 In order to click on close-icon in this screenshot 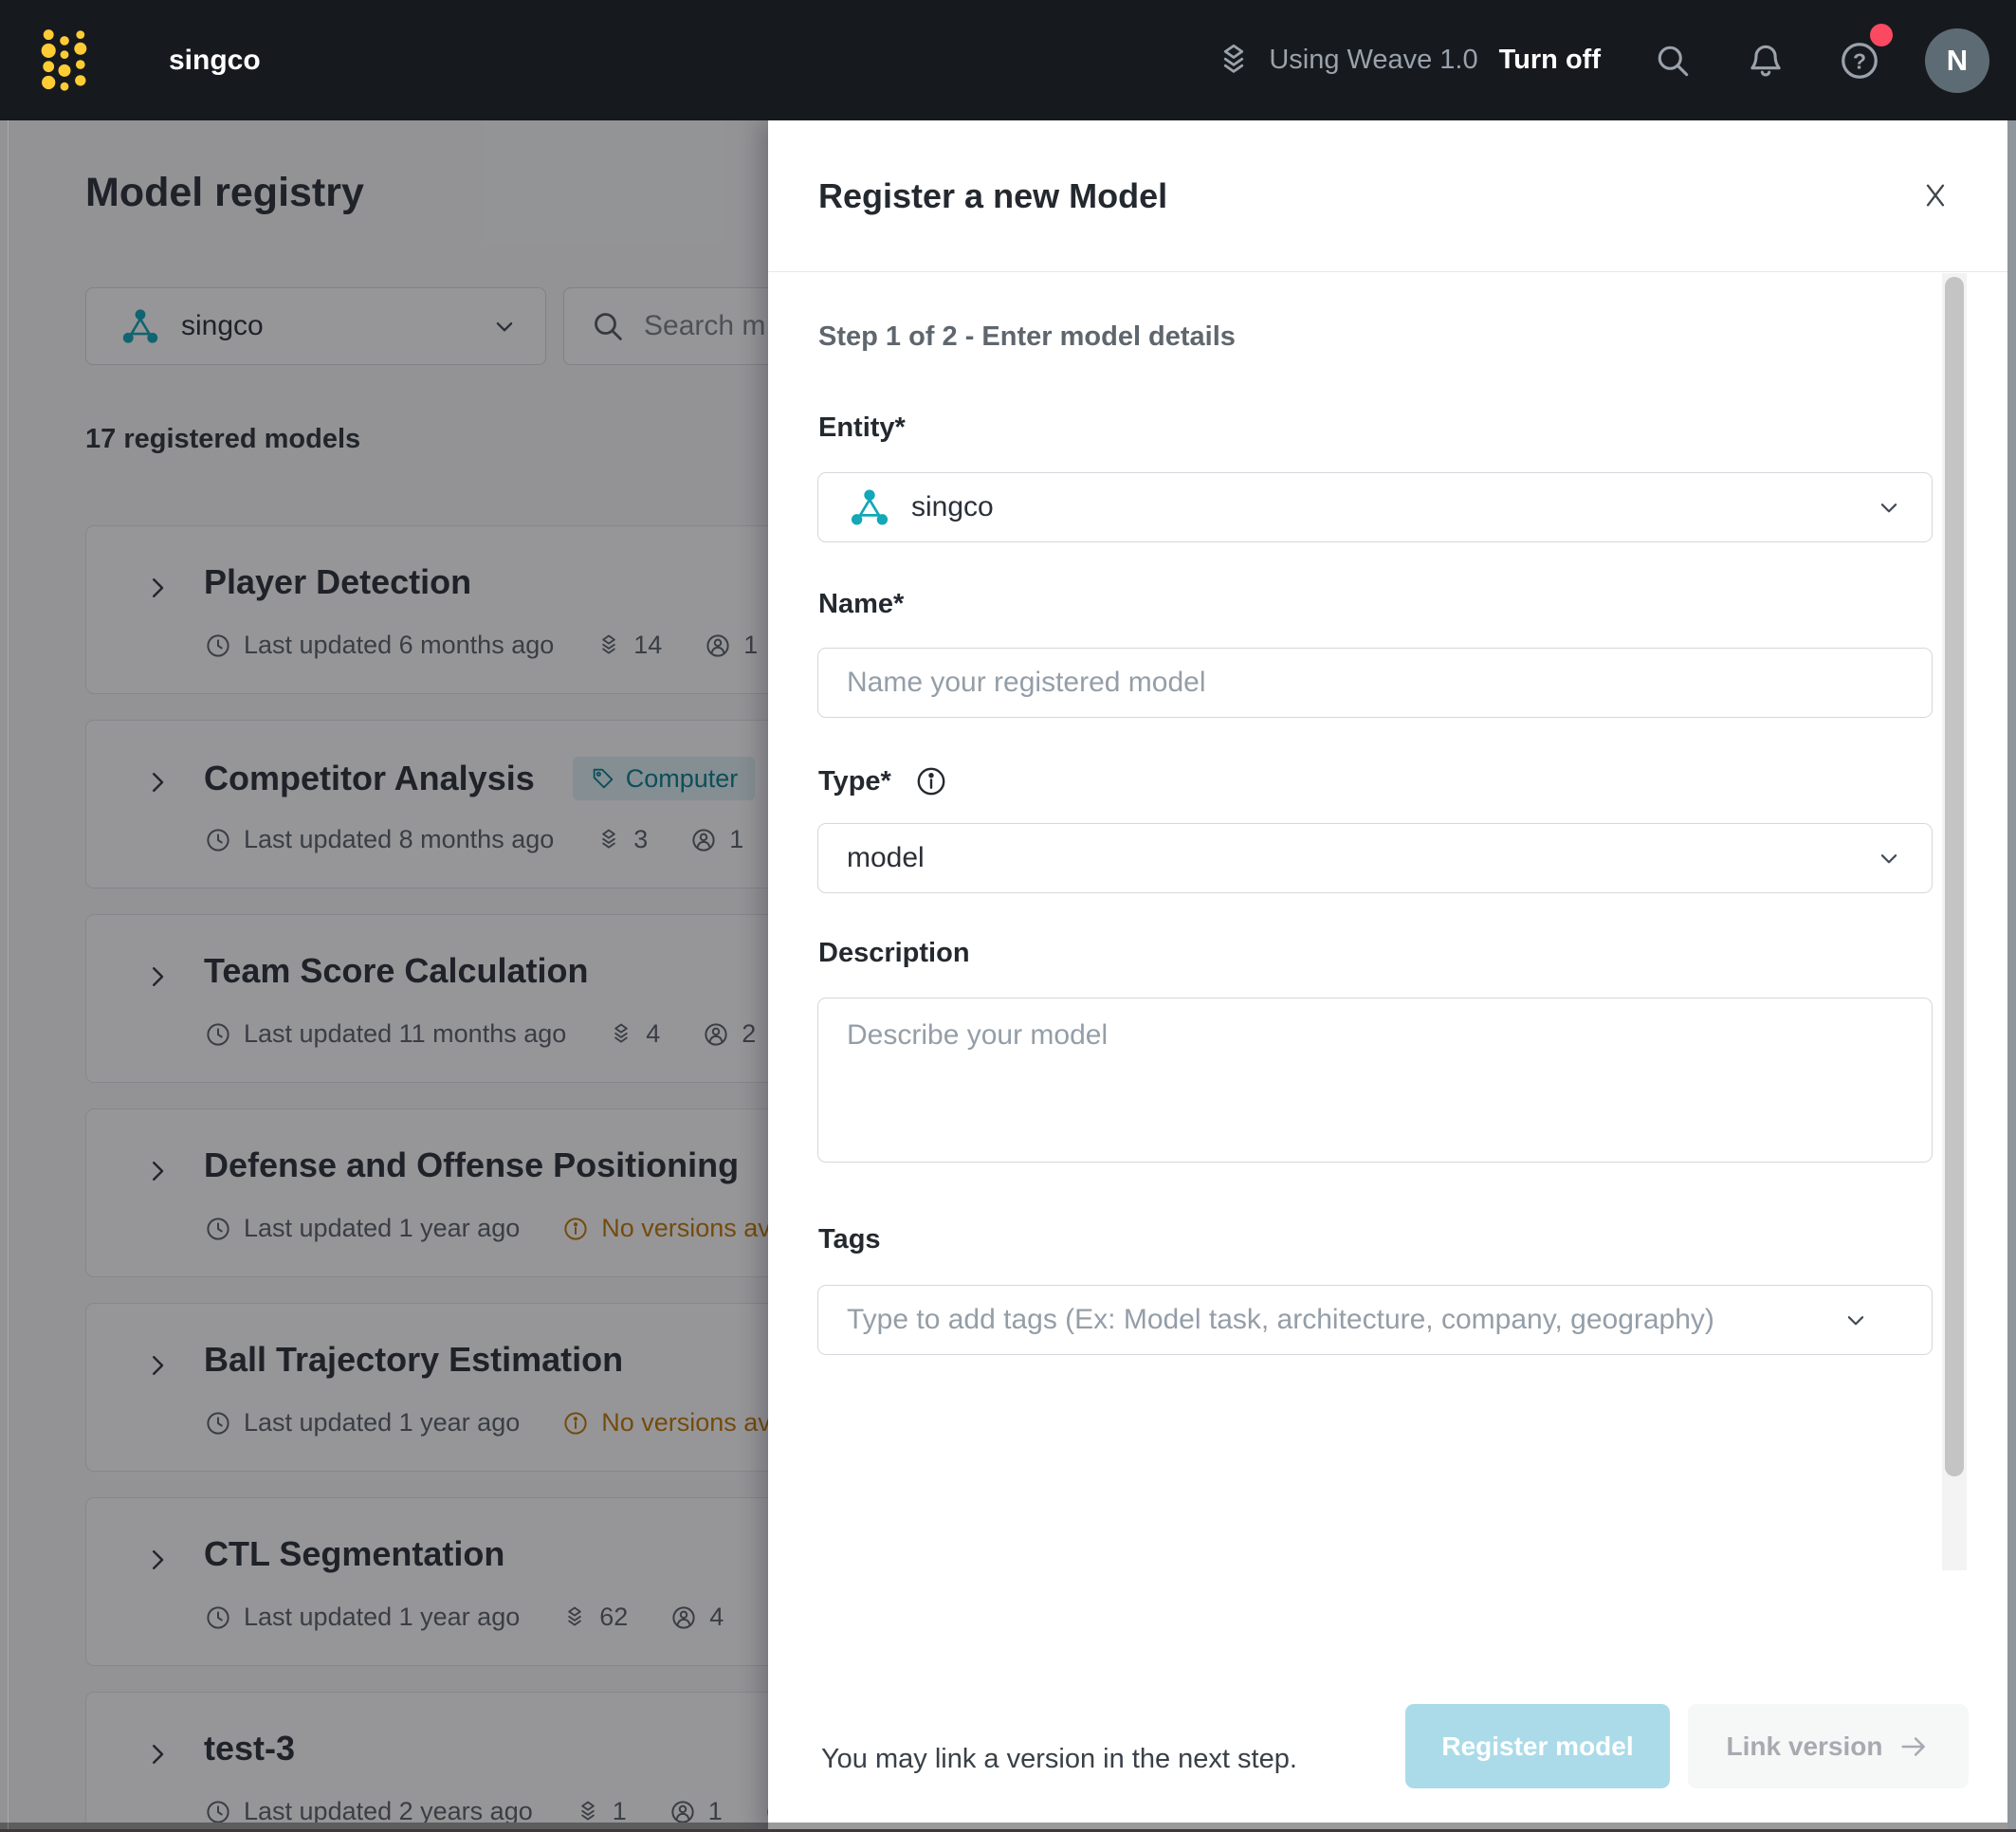, I will do `click(1935, 198)`.